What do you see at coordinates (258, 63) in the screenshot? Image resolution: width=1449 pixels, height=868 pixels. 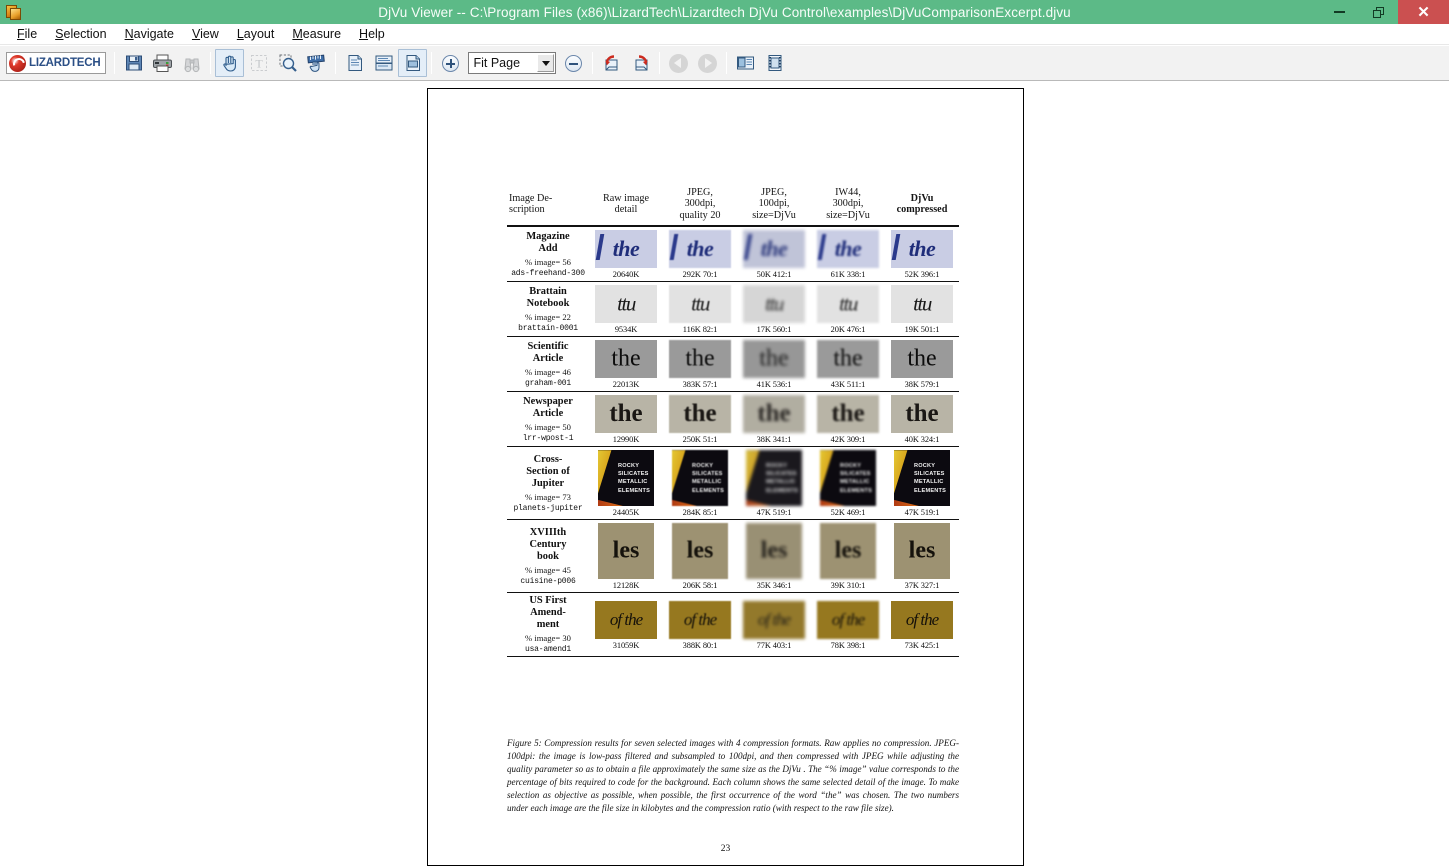 I see `text-select-button: T` at bounding box center [258, 63].